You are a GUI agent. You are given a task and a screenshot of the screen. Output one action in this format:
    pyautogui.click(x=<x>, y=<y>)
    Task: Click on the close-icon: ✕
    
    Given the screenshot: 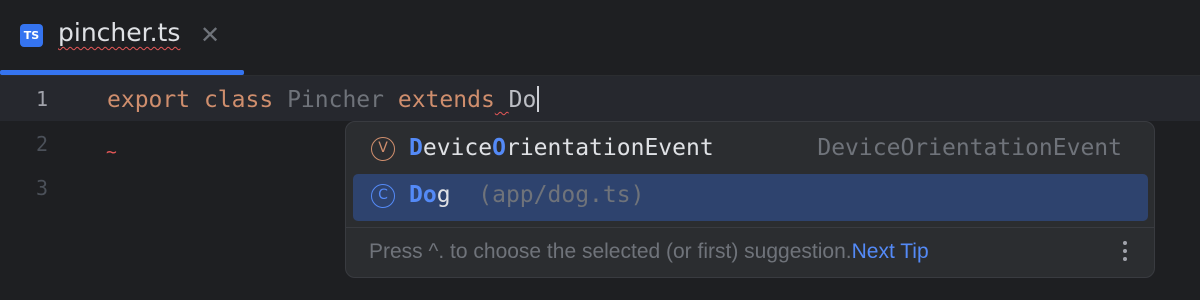 What is the action you would take?
    pyautogui.click(x=210, y=35)
    